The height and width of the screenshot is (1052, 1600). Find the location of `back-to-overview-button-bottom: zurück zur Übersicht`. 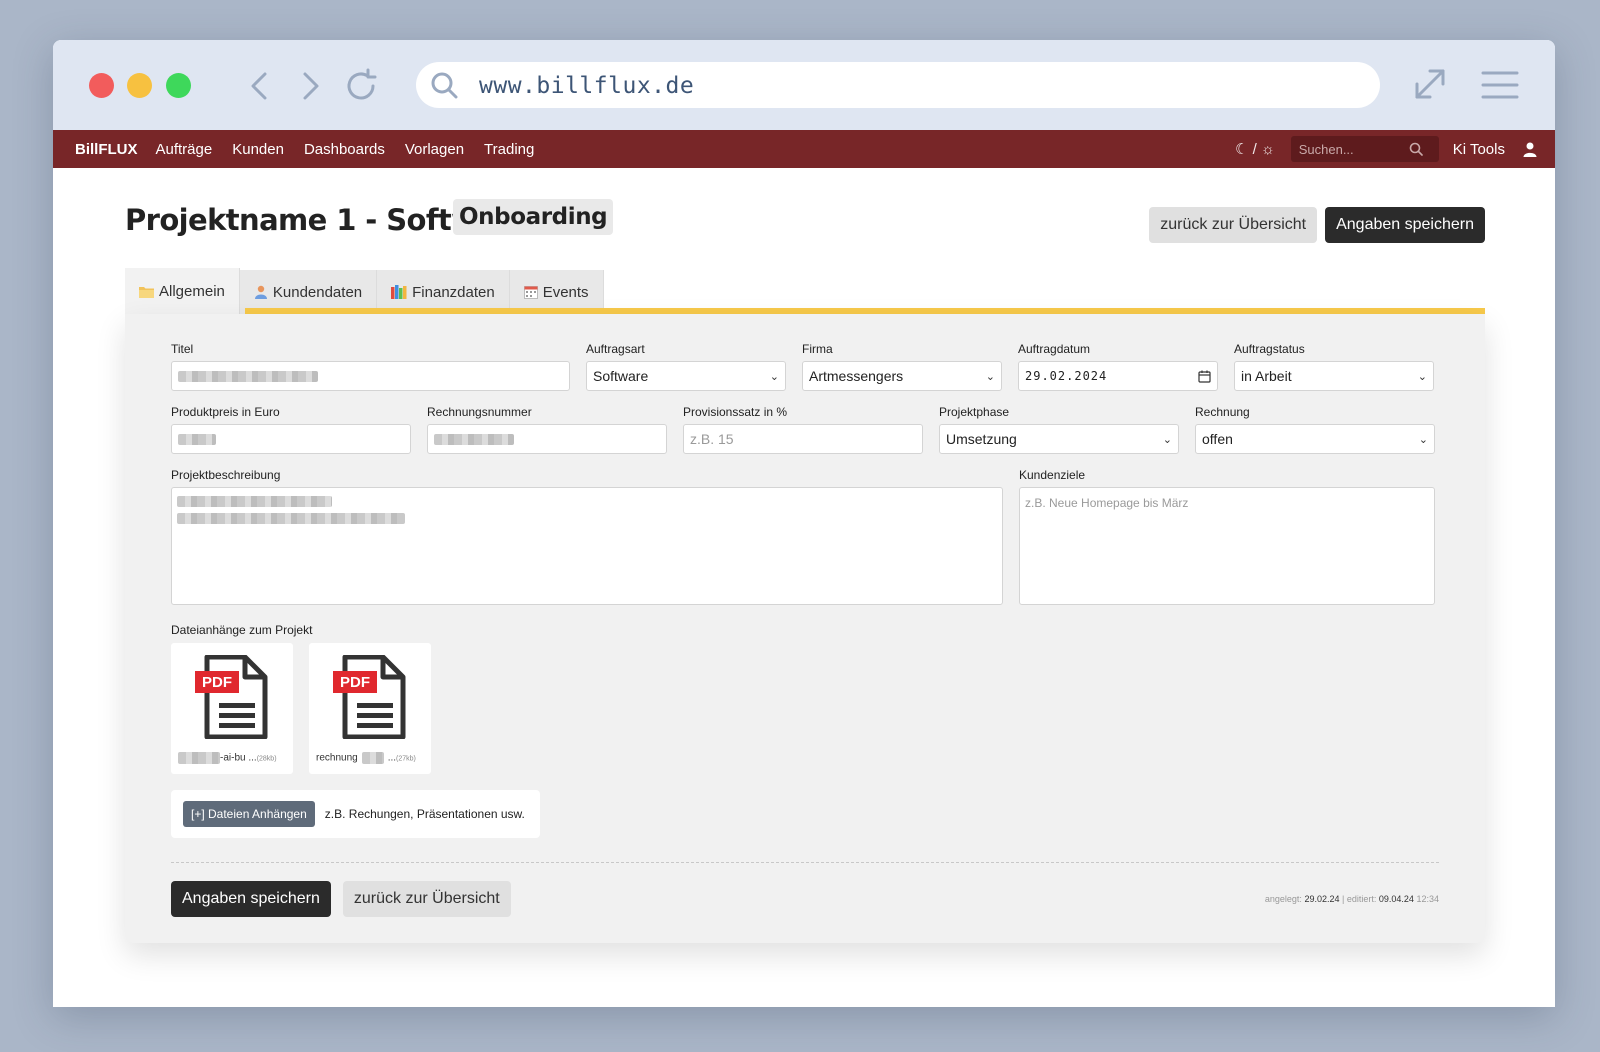

back-to-overview-button-bottom: zurück zur Übersicht is located at coordinates (426, 899).